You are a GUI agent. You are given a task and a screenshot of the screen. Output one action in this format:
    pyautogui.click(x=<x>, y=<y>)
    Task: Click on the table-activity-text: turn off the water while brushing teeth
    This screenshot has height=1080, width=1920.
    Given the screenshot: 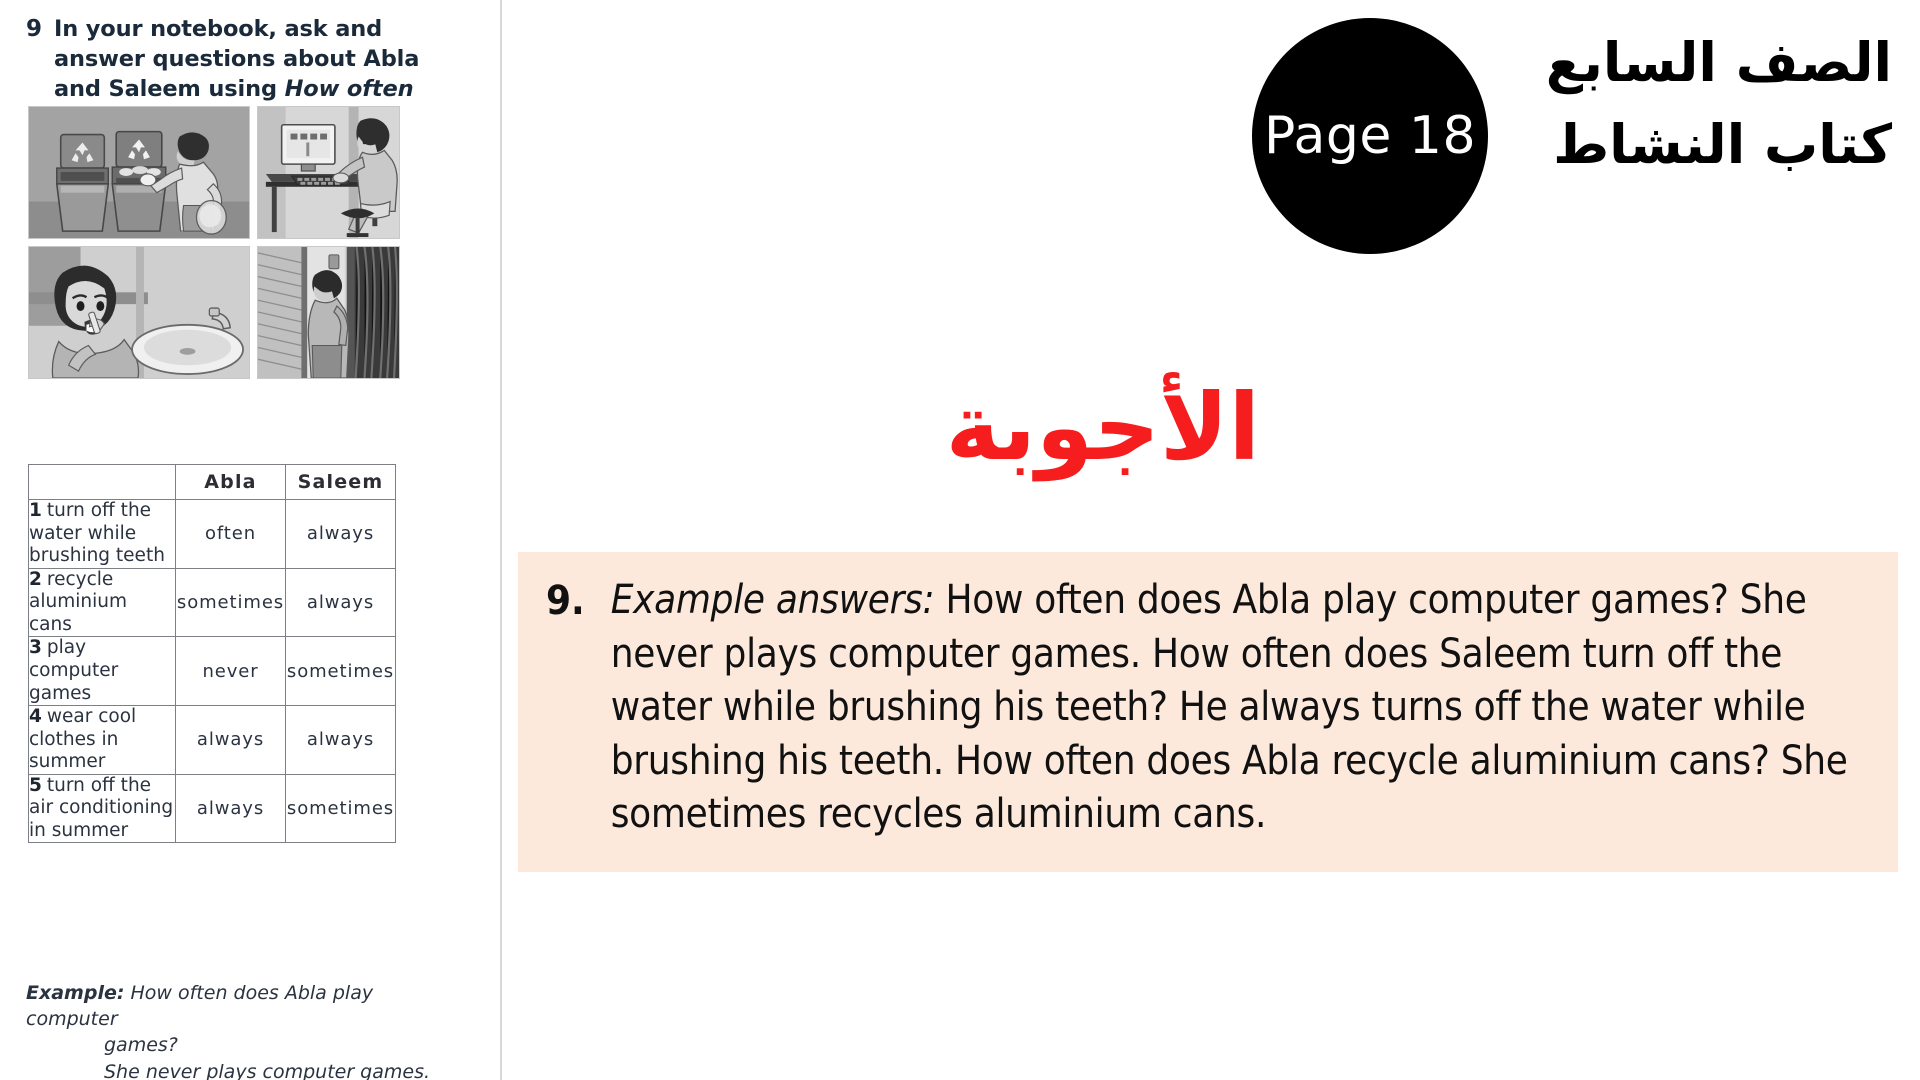 What is the action you would take?
    pyautogui.click(x=97, y=533)
    